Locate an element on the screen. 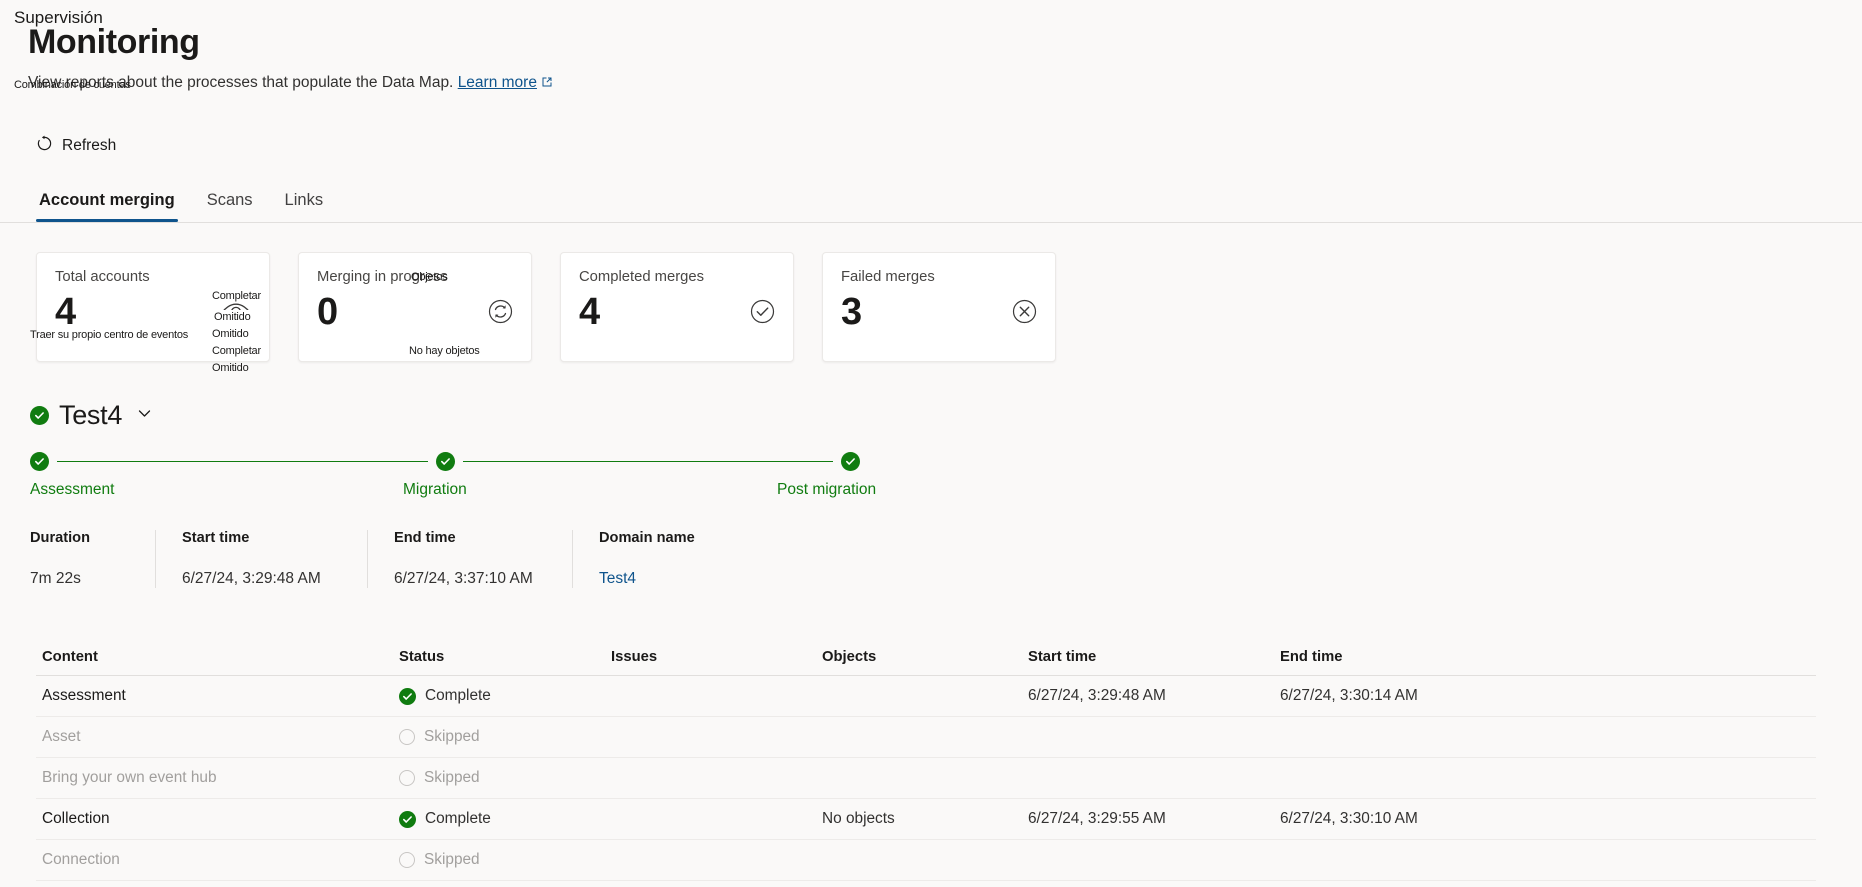  cell-content: Asset is located at coordinates (61, 736).